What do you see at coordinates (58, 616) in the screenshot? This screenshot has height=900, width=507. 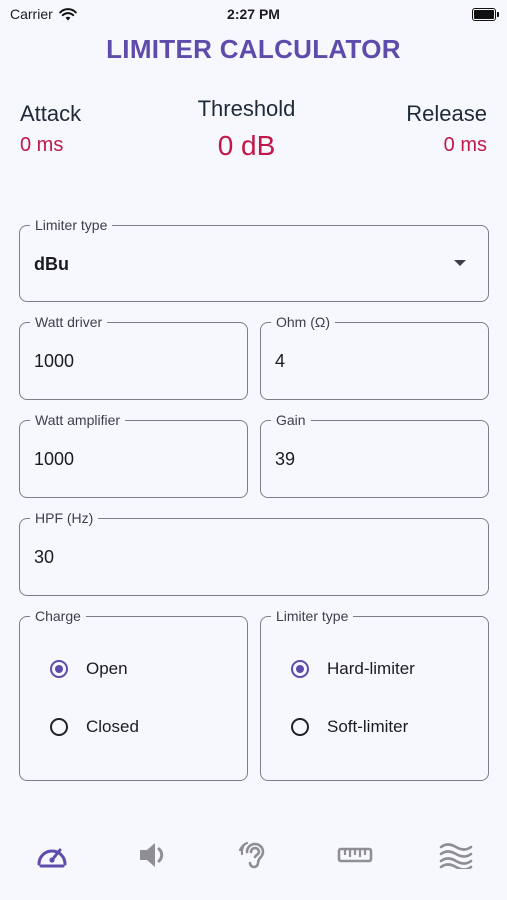 I see `charge-label: Charge` at bounding box center [58, 616].